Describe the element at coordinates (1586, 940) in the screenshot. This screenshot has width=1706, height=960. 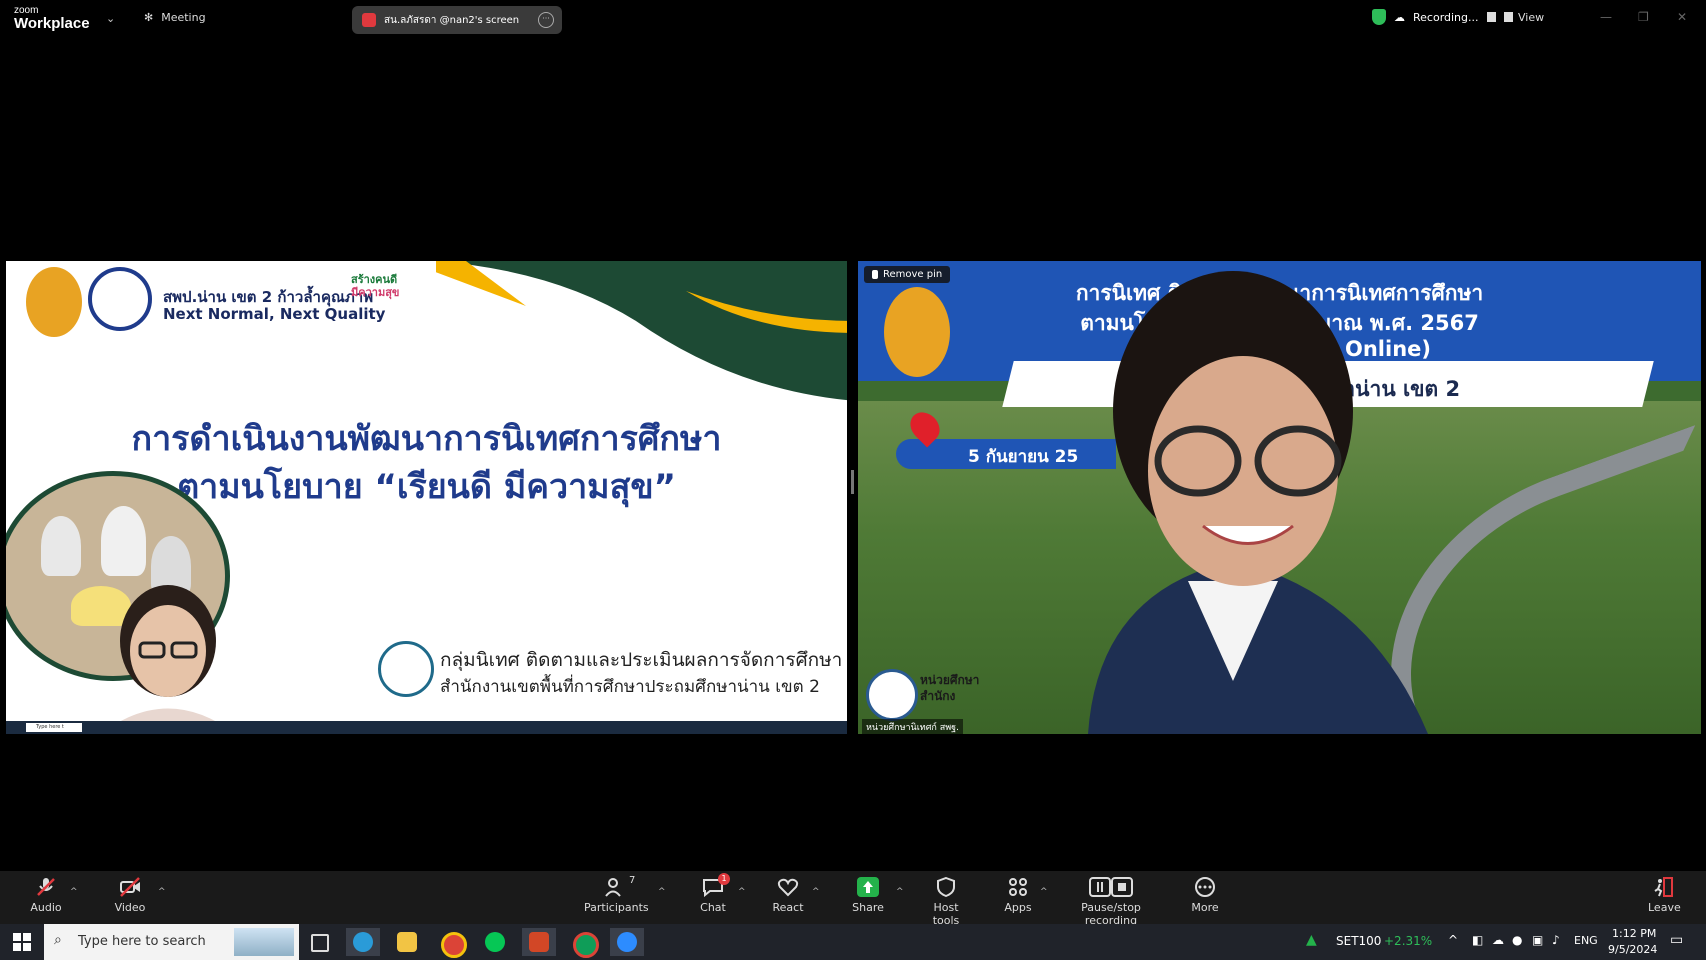
I see `language-indicator: ENG` at that location.